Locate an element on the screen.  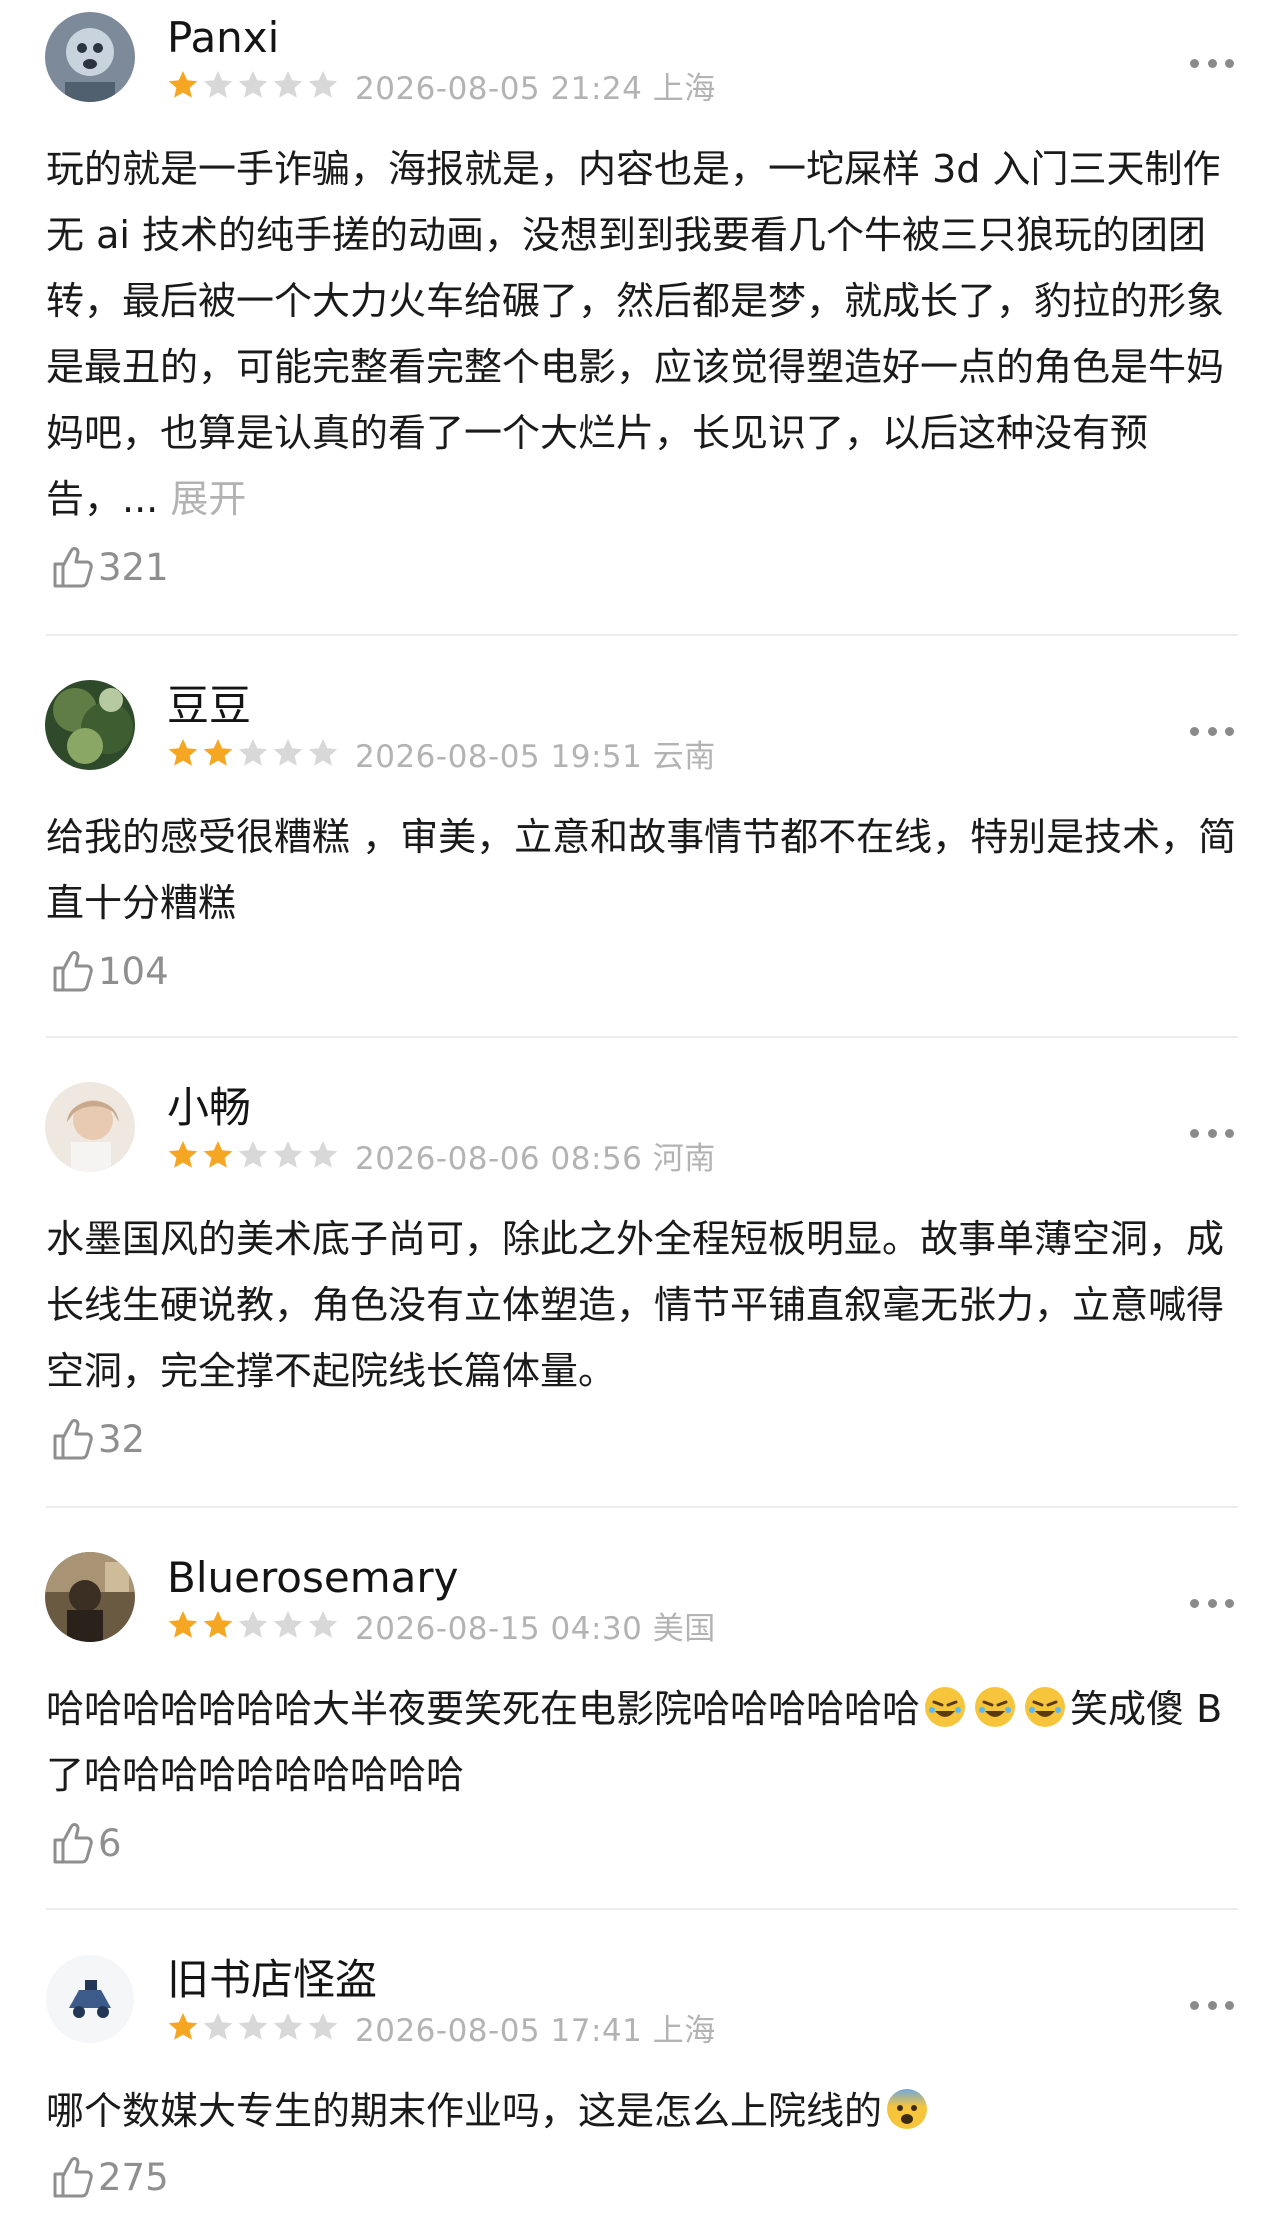
review-date: 2026-08-15 04:30 美国 is located at coordinates (535, 1628).